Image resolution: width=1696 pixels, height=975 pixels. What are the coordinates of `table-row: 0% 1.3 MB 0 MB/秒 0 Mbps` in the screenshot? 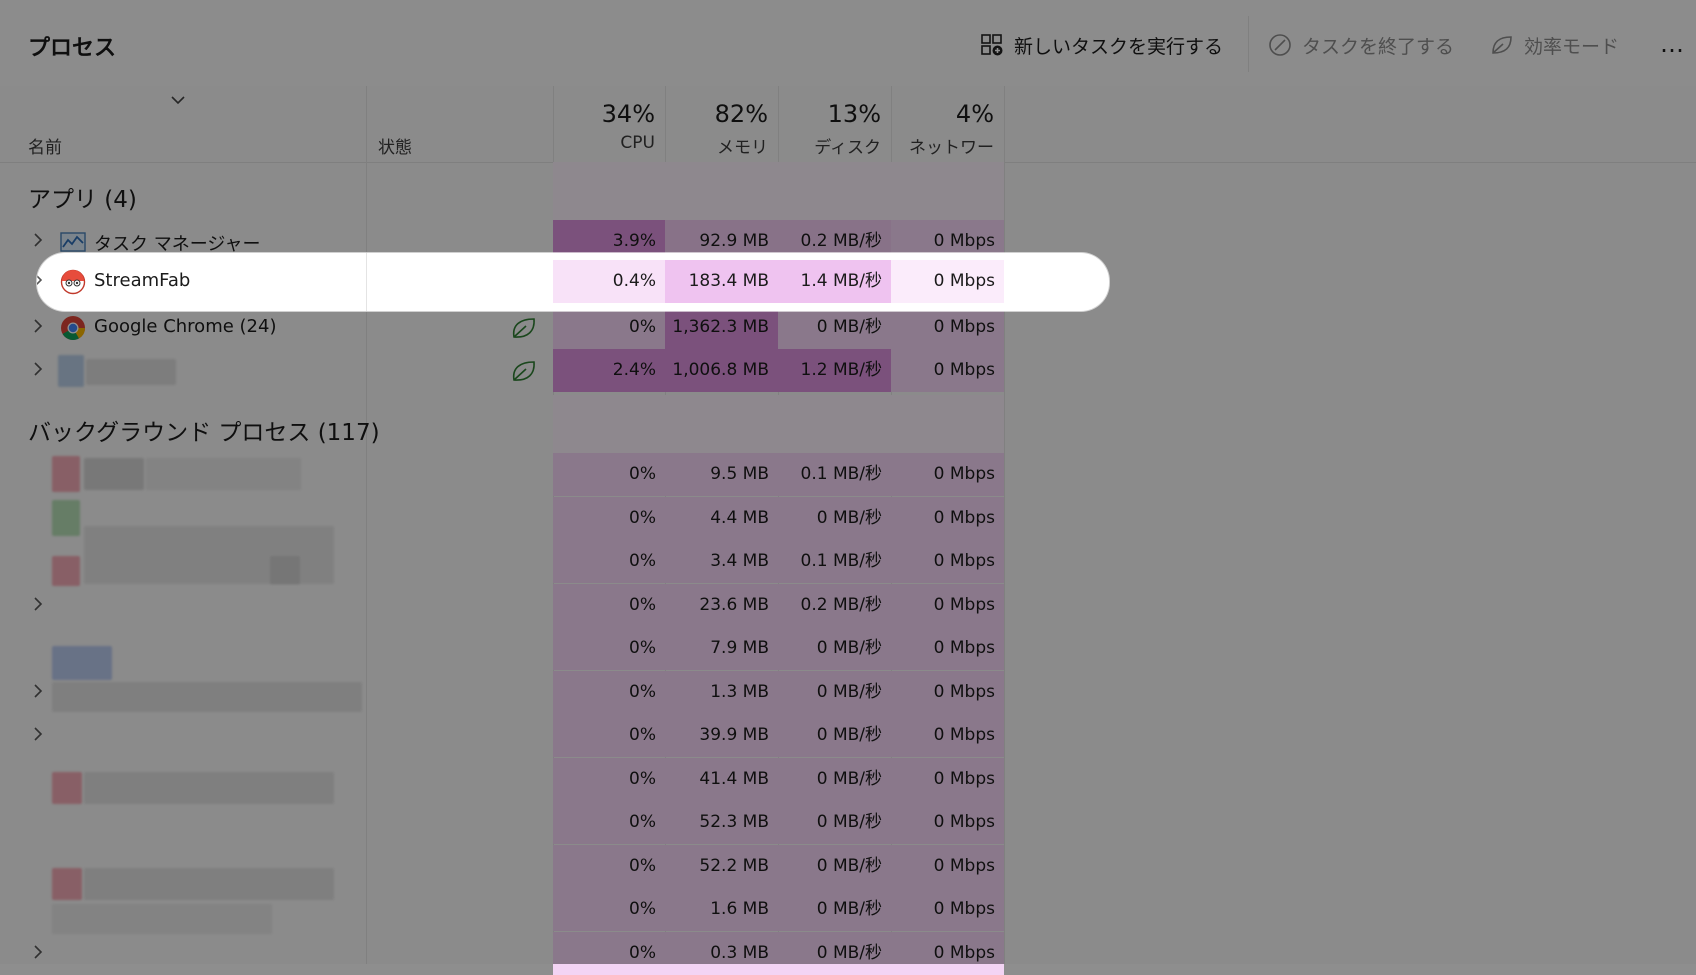 It's located at (503, 692).